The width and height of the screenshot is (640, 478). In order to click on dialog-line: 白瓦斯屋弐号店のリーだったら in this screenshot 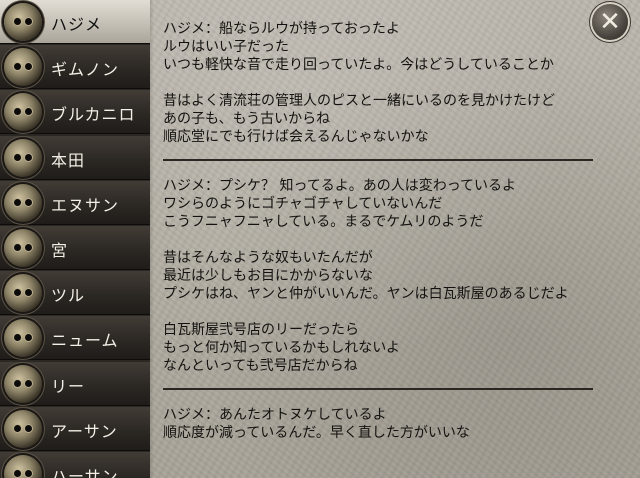, I will do `click(261, 330)`.